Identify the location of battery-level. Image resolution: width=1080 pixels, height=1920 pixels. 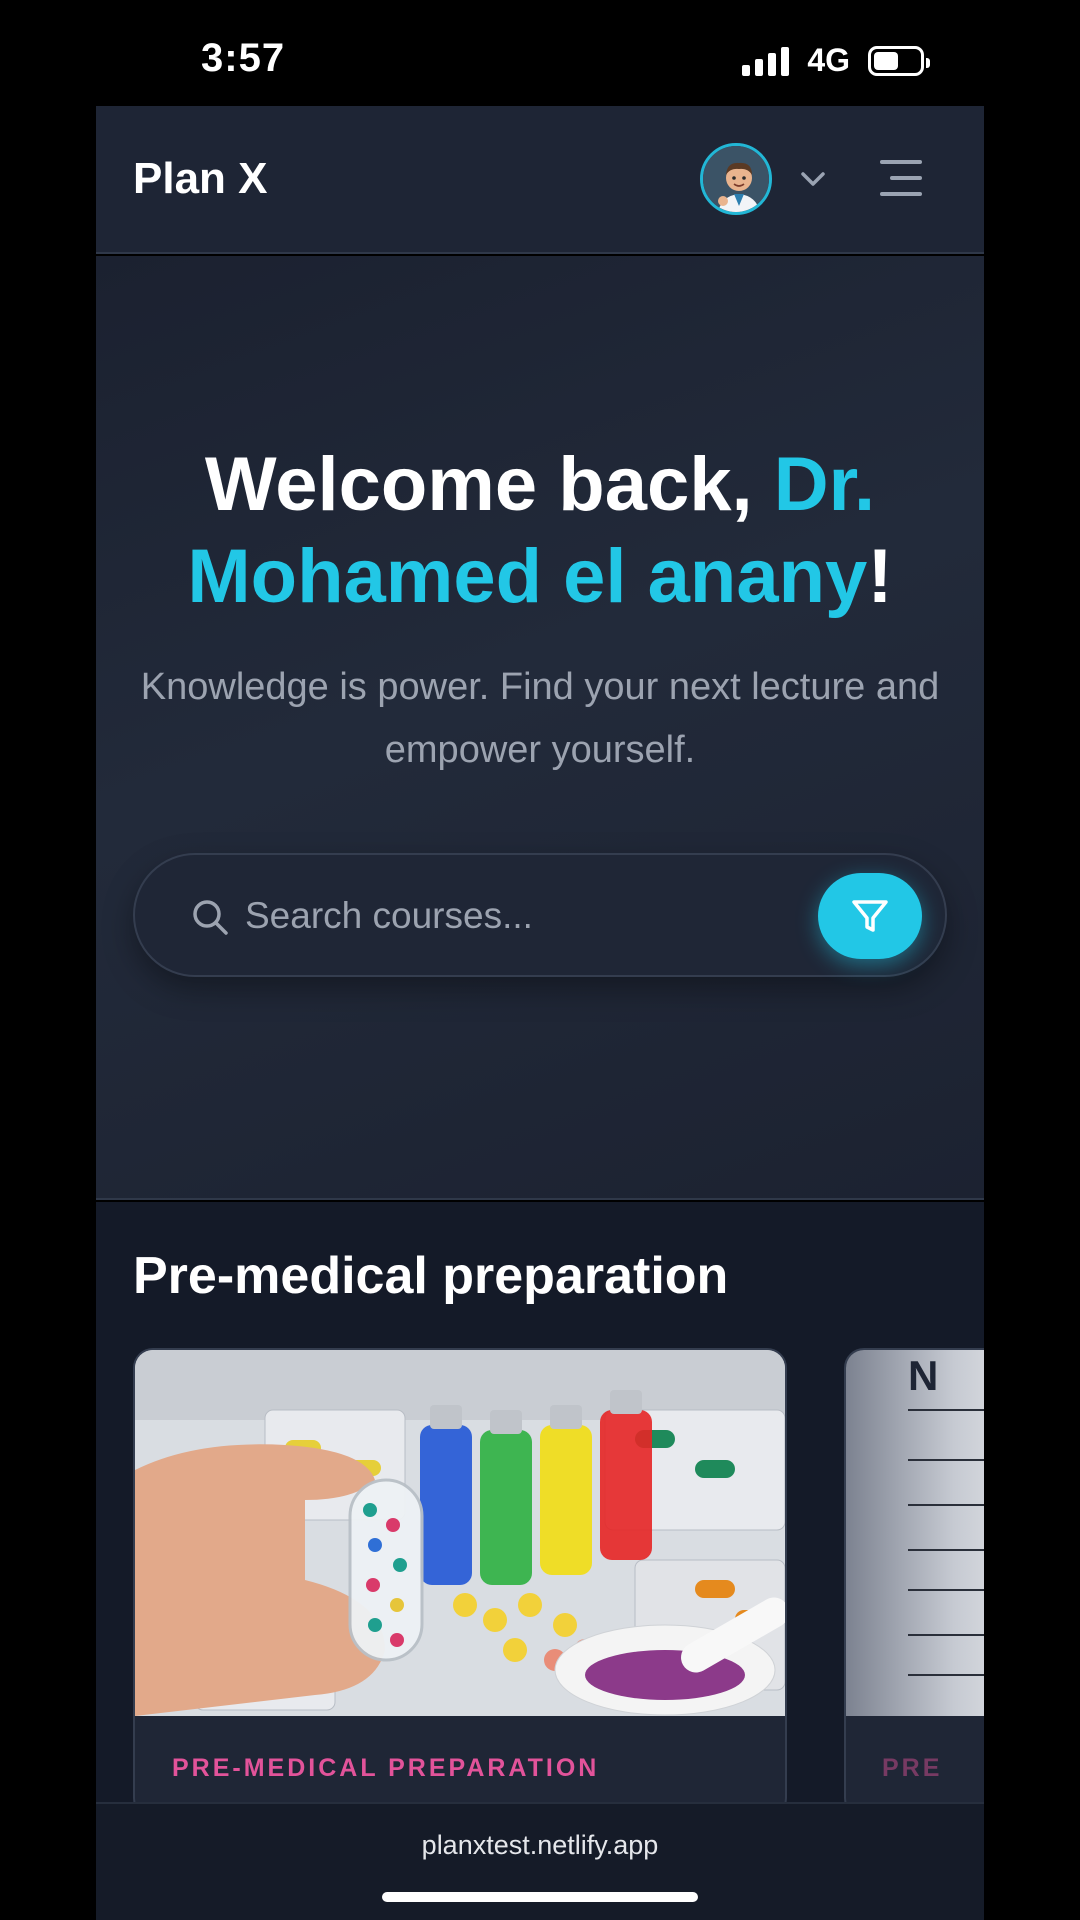
(886, 60).